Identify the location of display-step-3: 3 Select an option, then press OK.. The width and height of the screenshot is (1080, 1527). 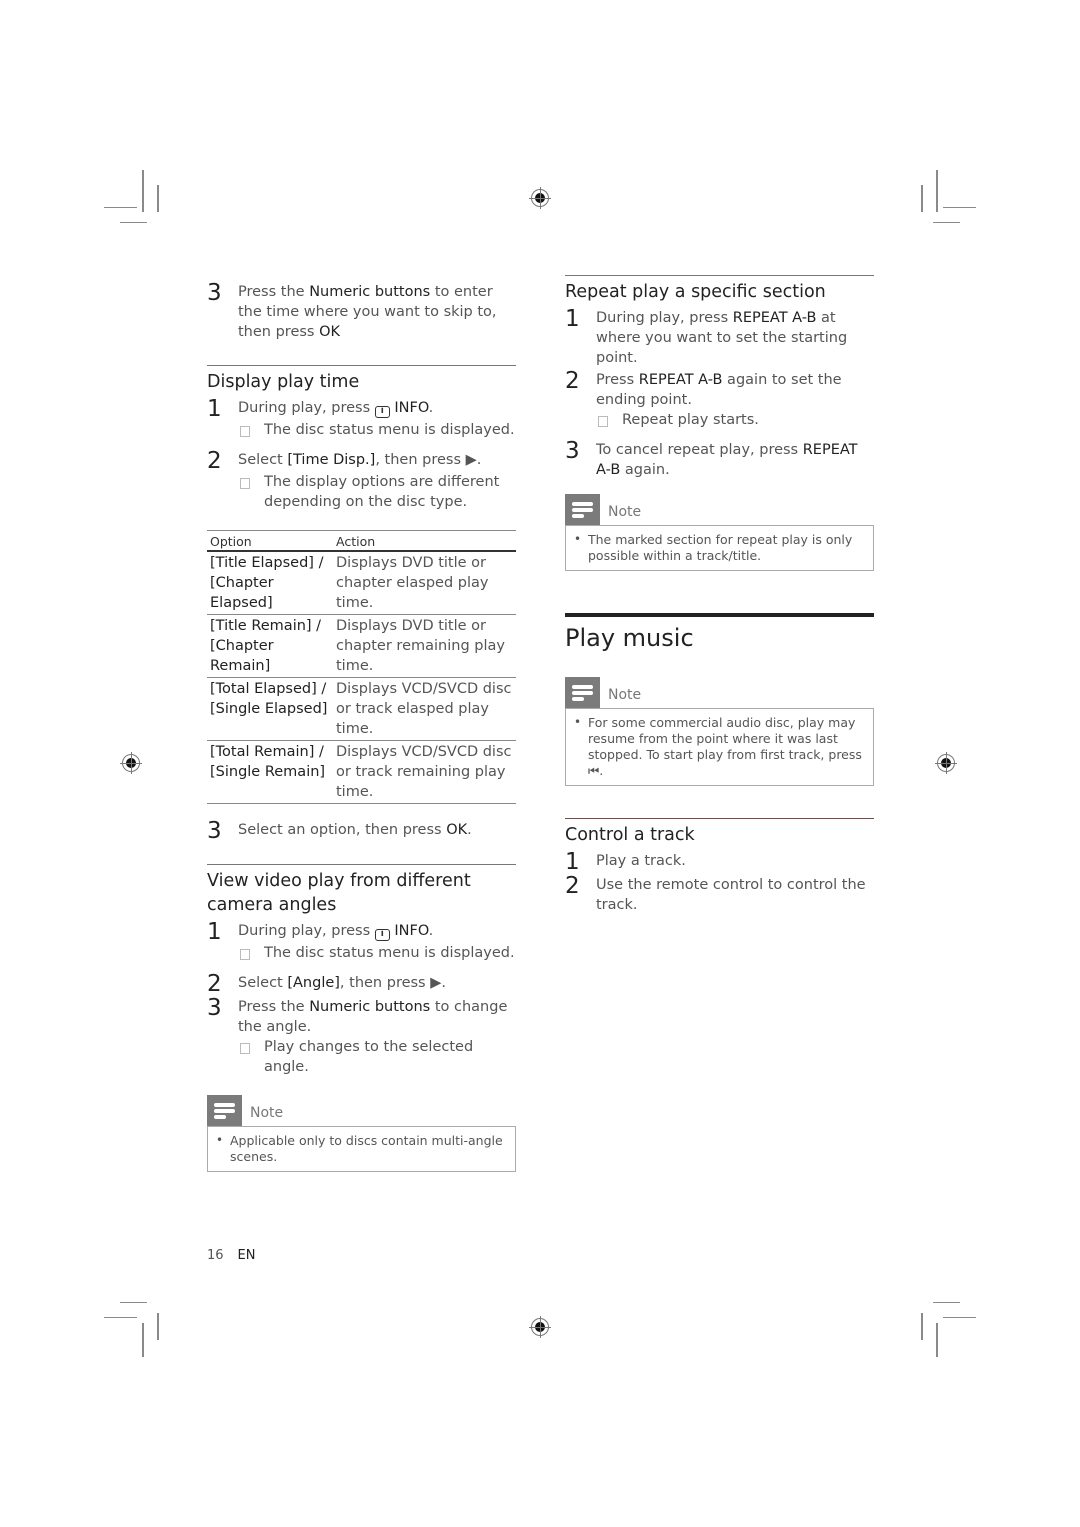
(361, 831).